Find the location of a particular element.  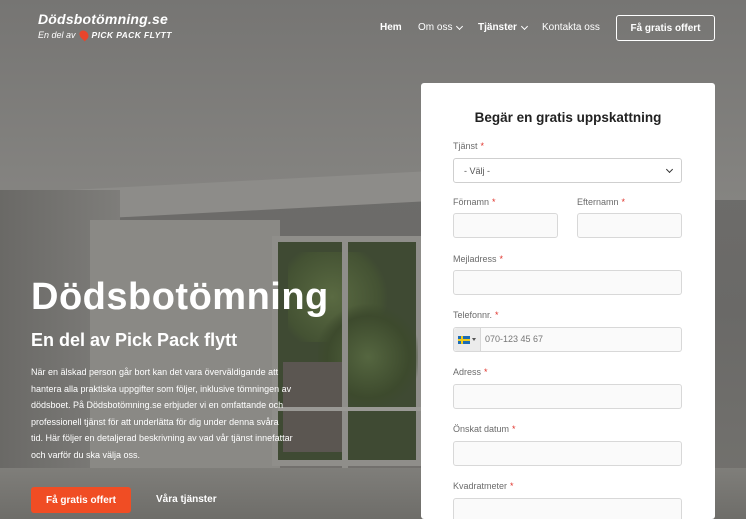

logo-brand: PICK PACK FLYTT is located at coordinates (131, 35).